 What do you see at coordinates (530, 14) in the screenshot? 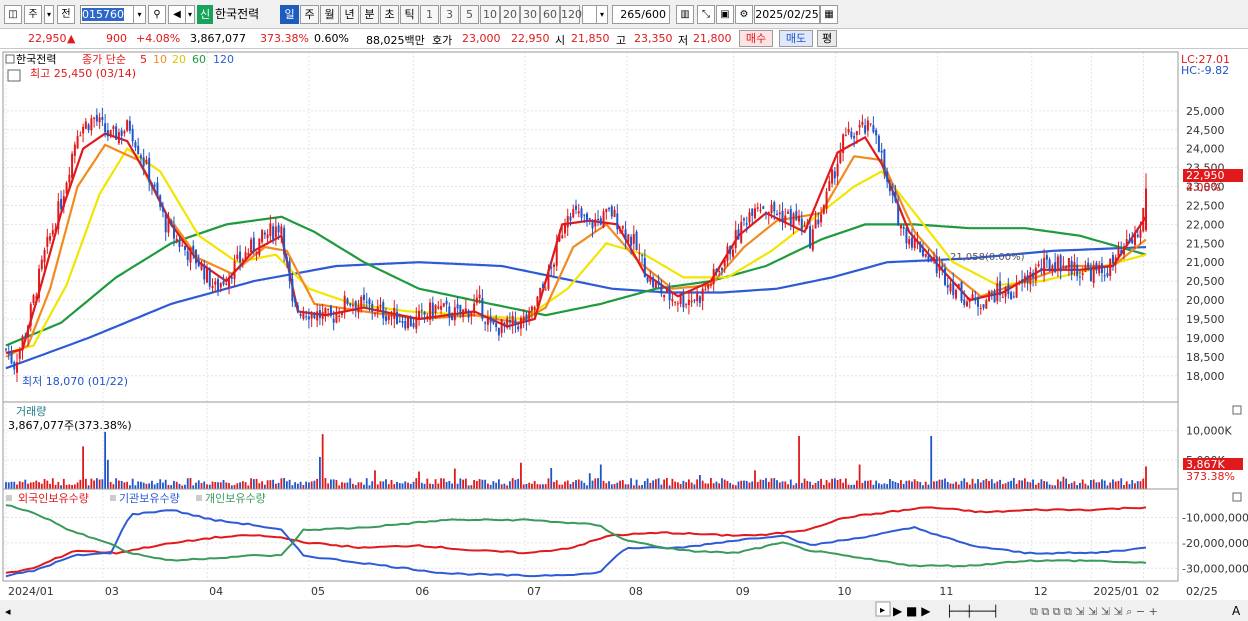
I see `interval-30-button: 30` at bounding box center [530, 14].